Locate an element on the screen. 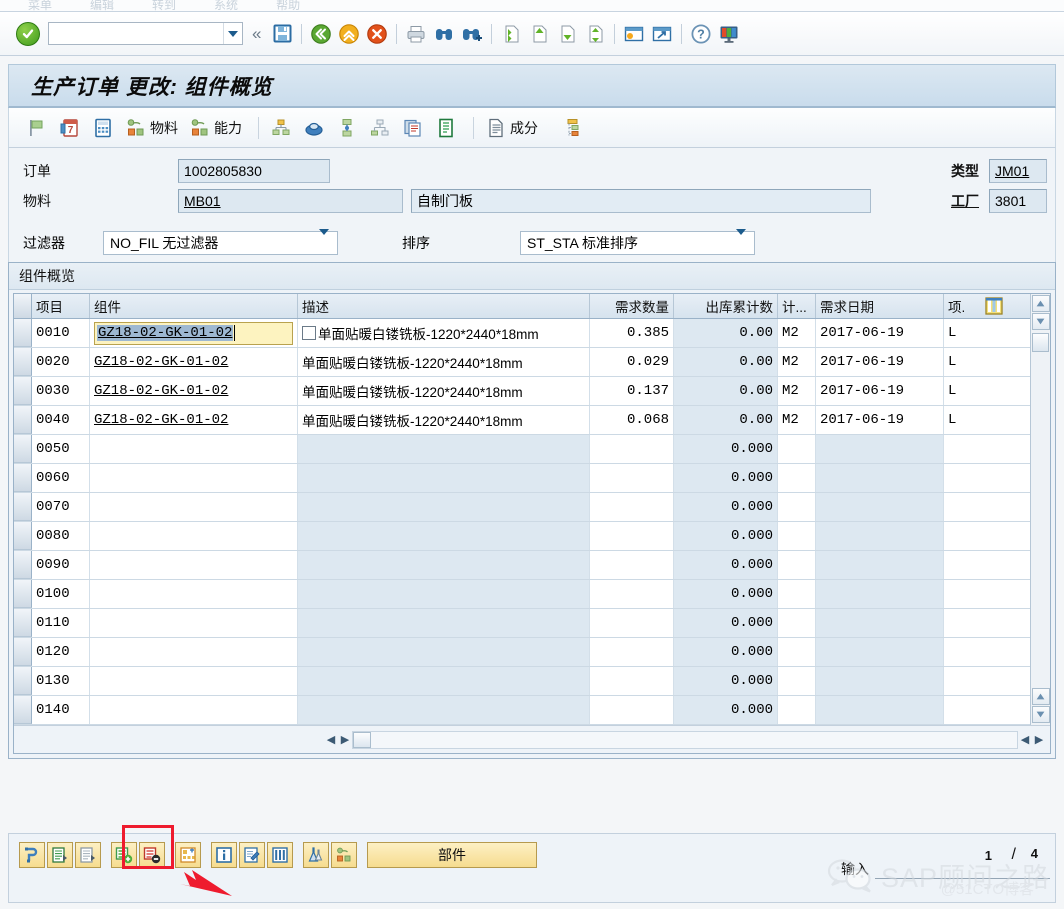 The height and width of the screenshot is (909, 1064). cell-withdrawn-qty: 0.00 is located at coordinates (726, 391).